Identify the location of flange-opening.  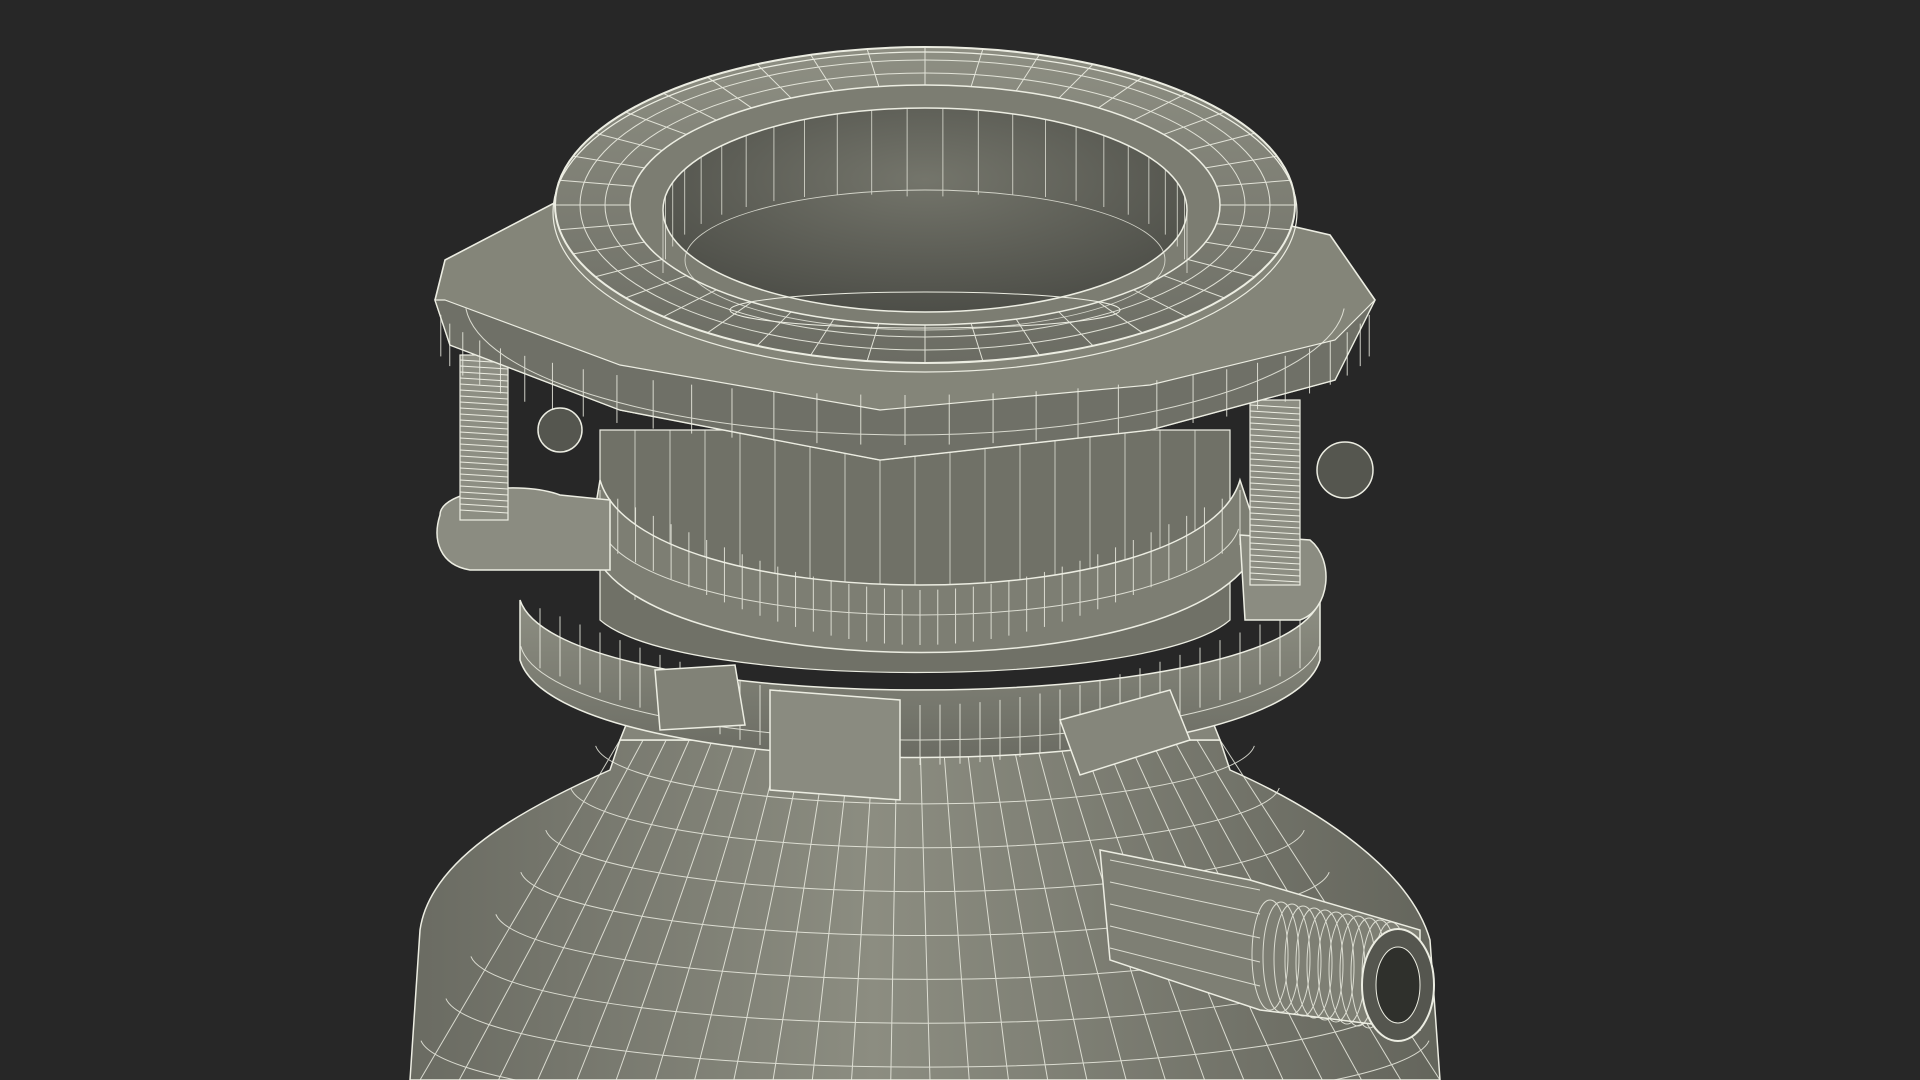
(925, 210).